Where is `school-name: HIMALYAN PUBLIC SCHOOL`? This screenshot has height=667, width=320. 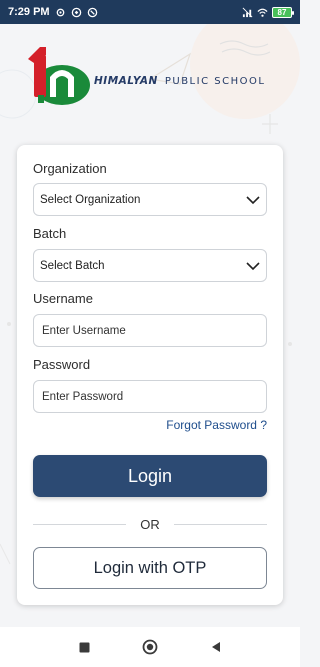 school-name: HIMALYAN PUBLIC SCHOOL is located at coordinates (179, 81).